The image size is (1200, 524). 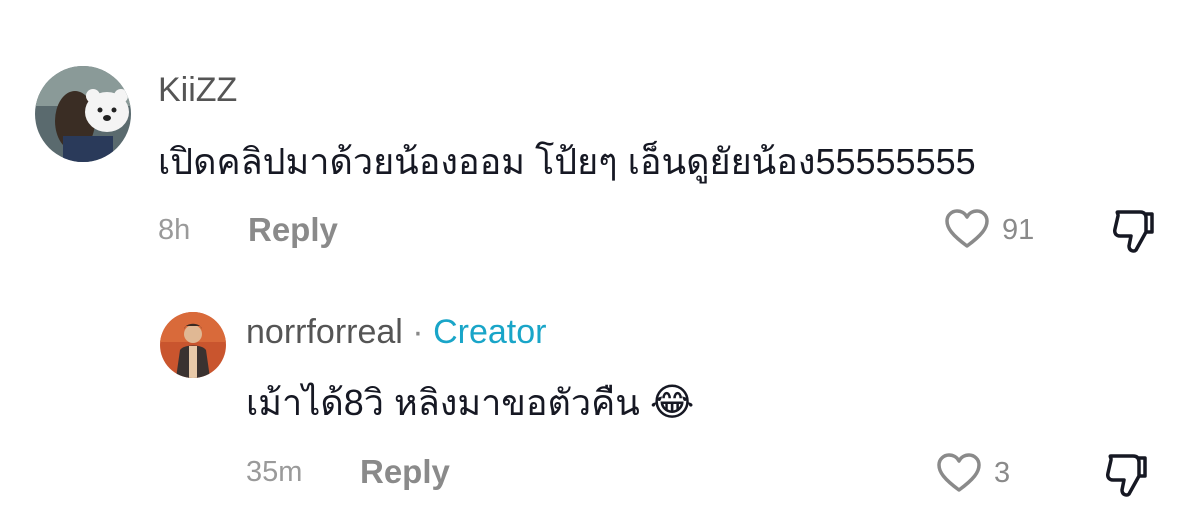 I want to click on reply-username-row: norrforreal · Creator, so click(x=396, y=332).